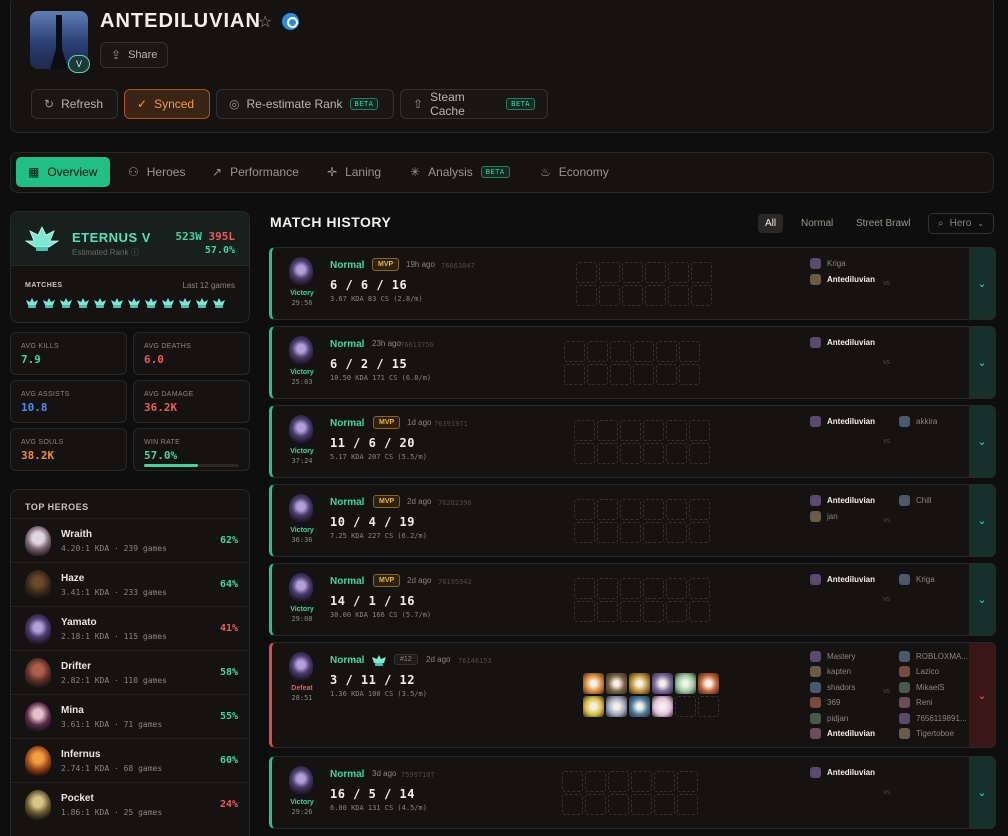 Image resolution: width=1008 pixels, height=836 pixels. I want to click on player-name: Antediluvian, so click(851, 421).